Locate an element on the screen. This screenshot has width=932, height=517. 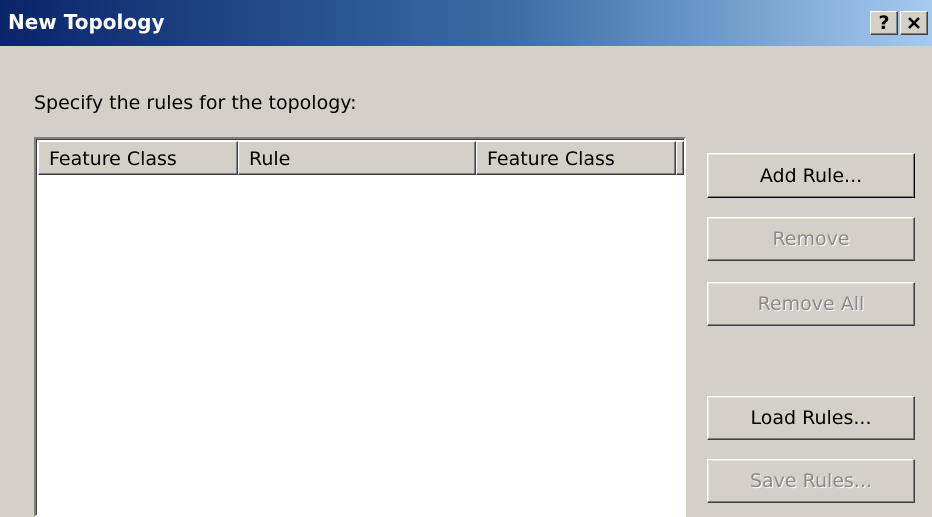
rules-list-header: Feature Class Rule Feature Class is located at coordinates (361, 158).